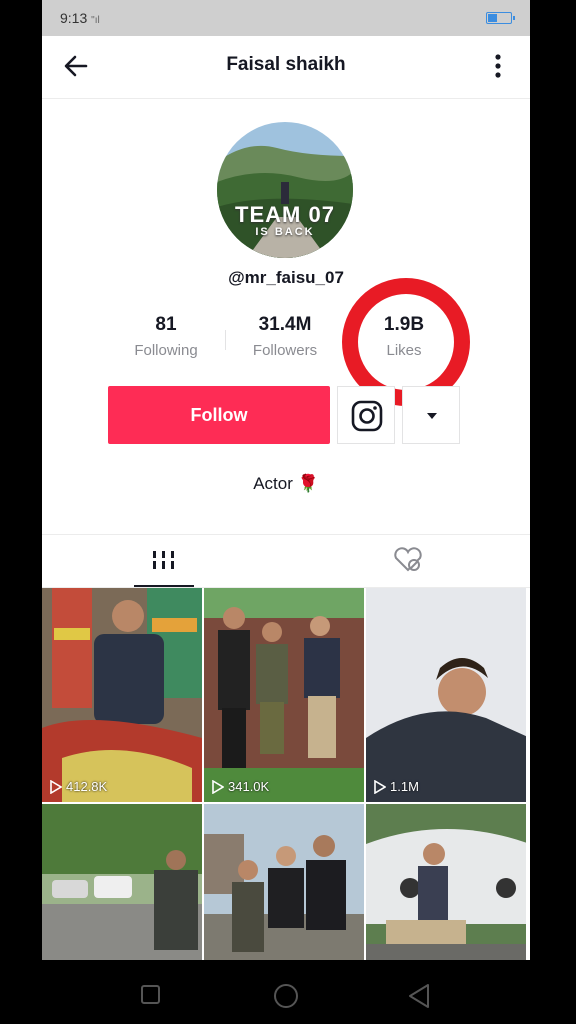 The height and width of the screenshot is (1024, 576). Describe the element at coordinates (419, 998) in the screenshot. I see `back-triangle-icon` at that location.